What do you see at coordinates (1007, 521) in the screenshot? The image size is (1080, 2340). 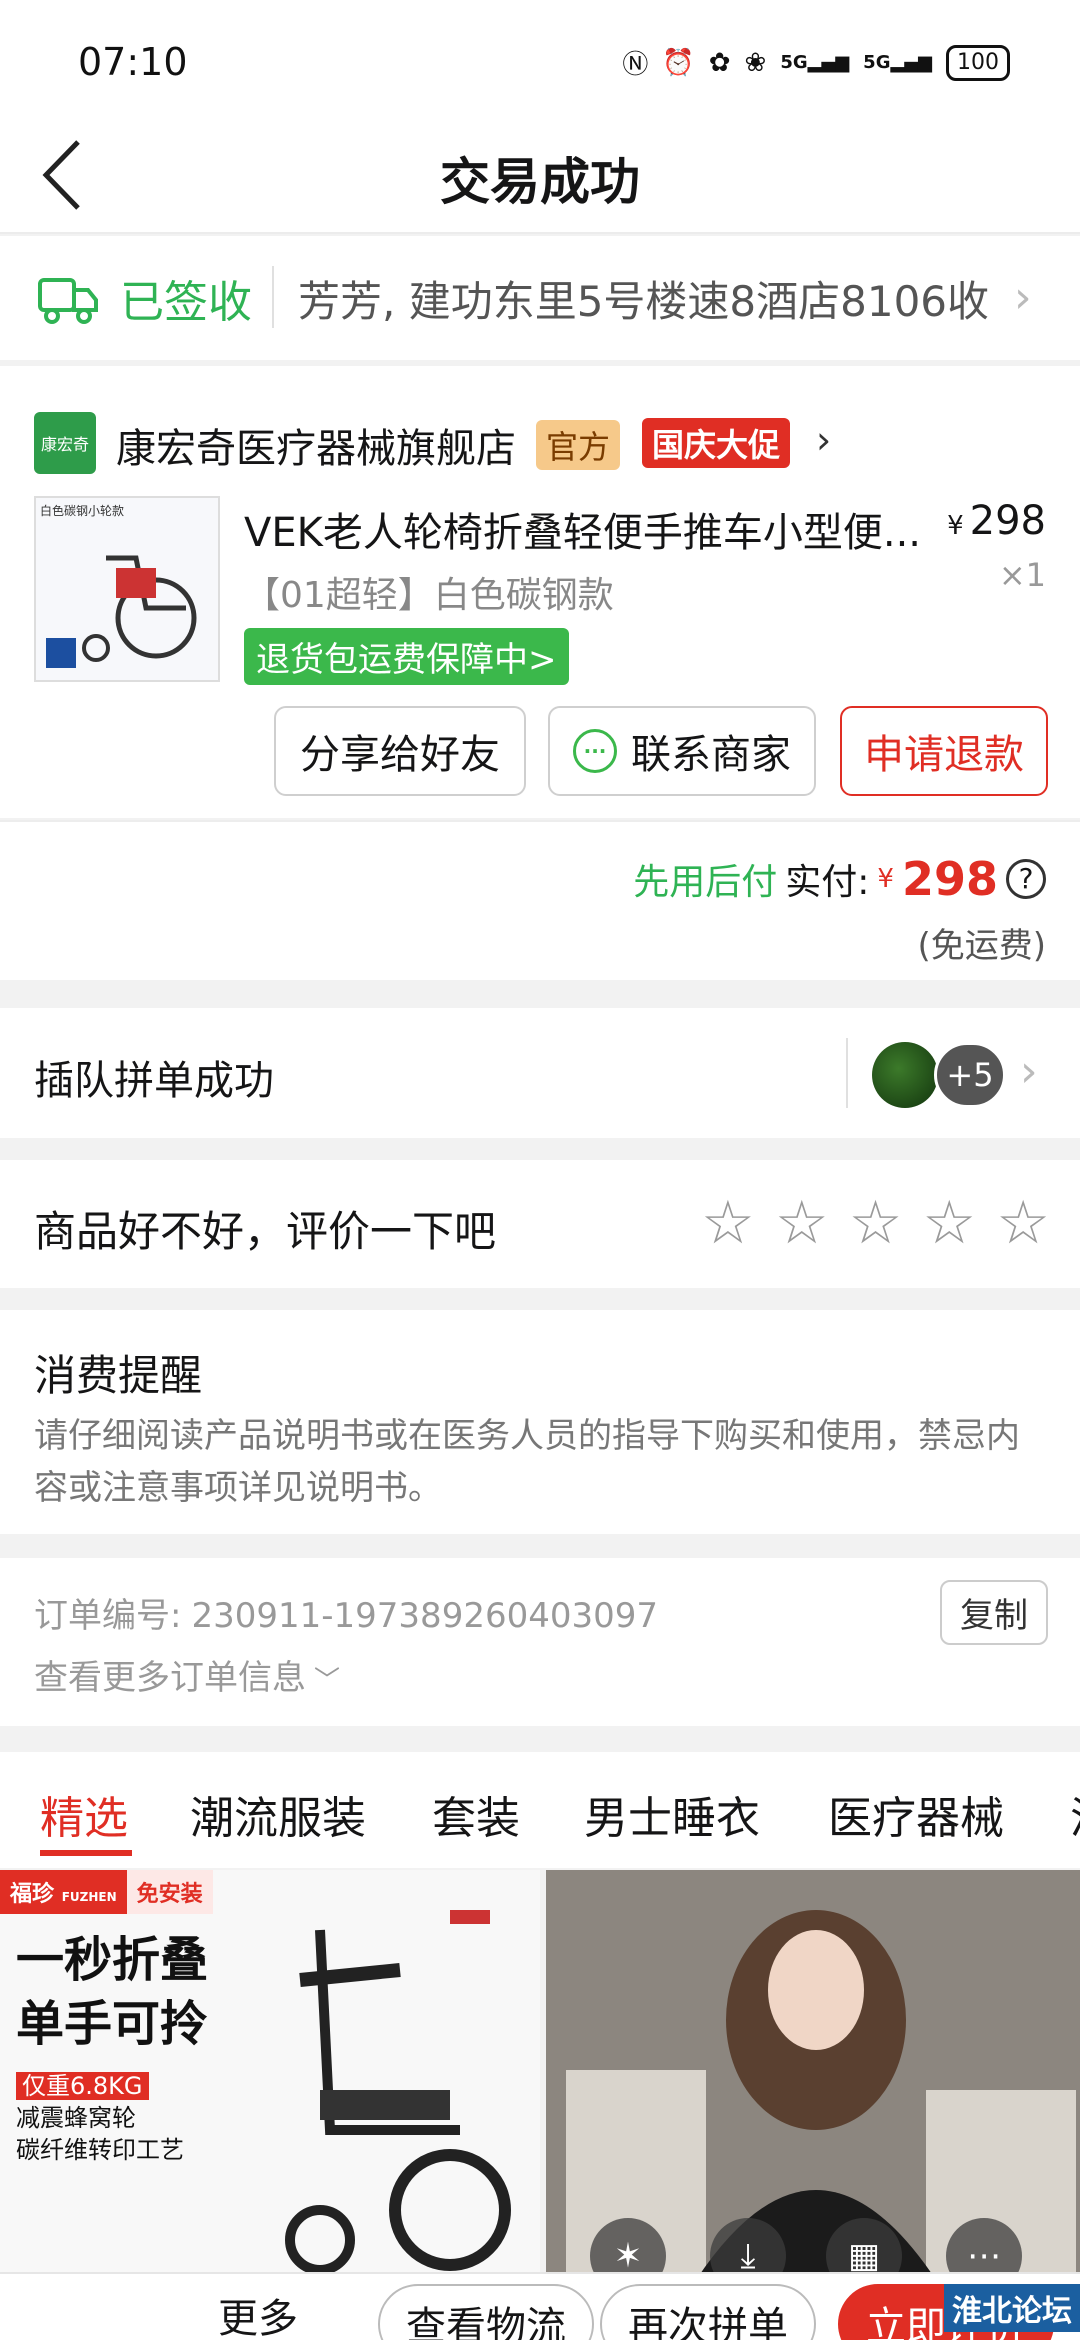 I see `price-value: 298` at bounding box center [1007, 521].